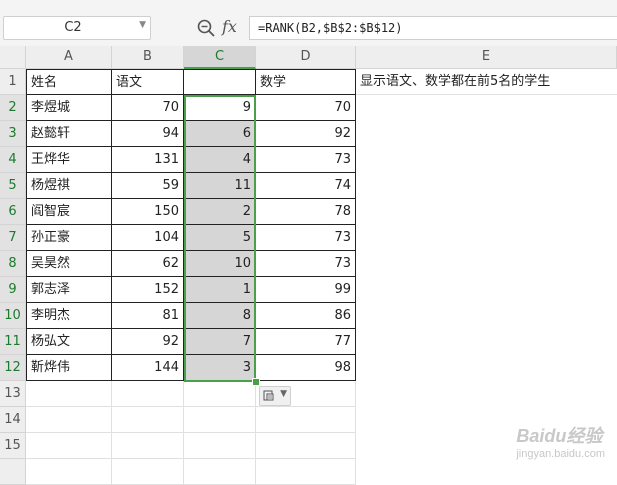 This screenshot has height=485, width=617. I want to click on cell-rank: 7, so click(220, 342).